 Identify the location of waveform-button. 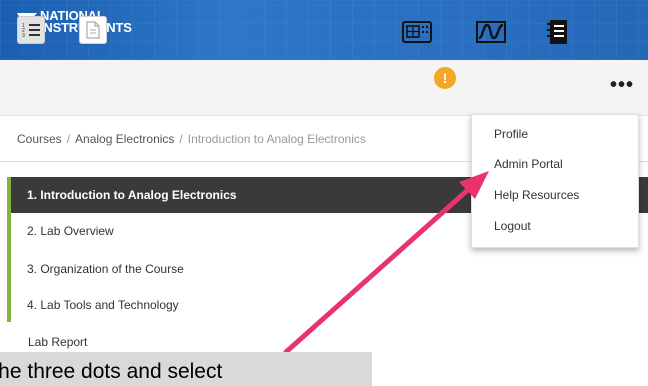
(491, 32).